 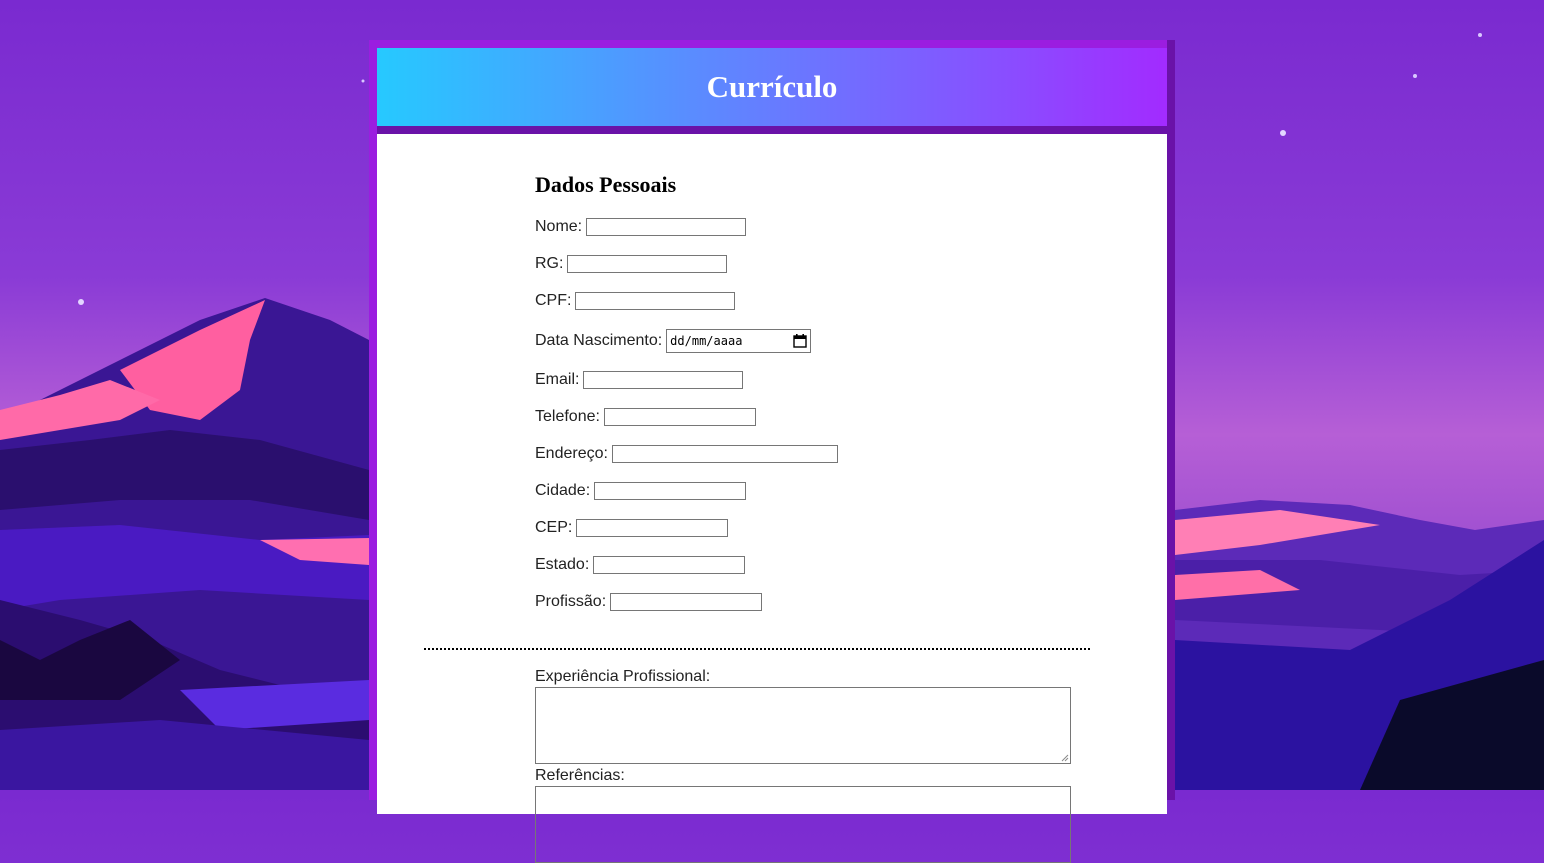 I want to click on rg-row: RG:, so click(x=631, y=264).